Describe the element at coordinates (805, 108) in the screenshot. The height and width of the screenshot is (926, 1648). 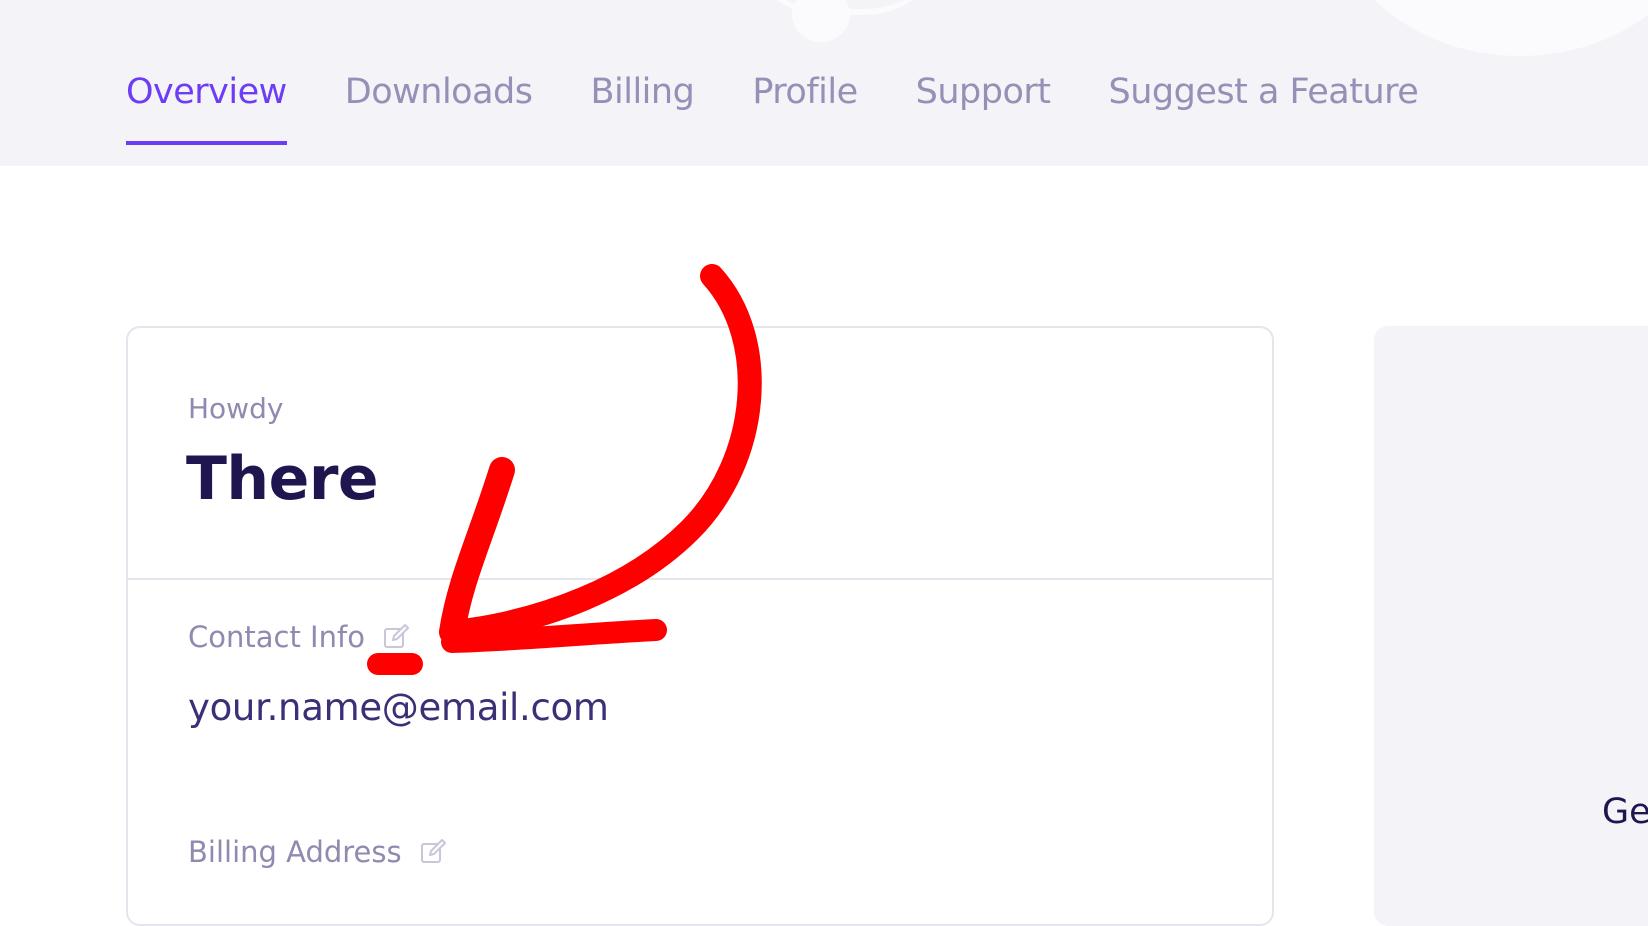
I see `tab-profile: Profile` at that location.